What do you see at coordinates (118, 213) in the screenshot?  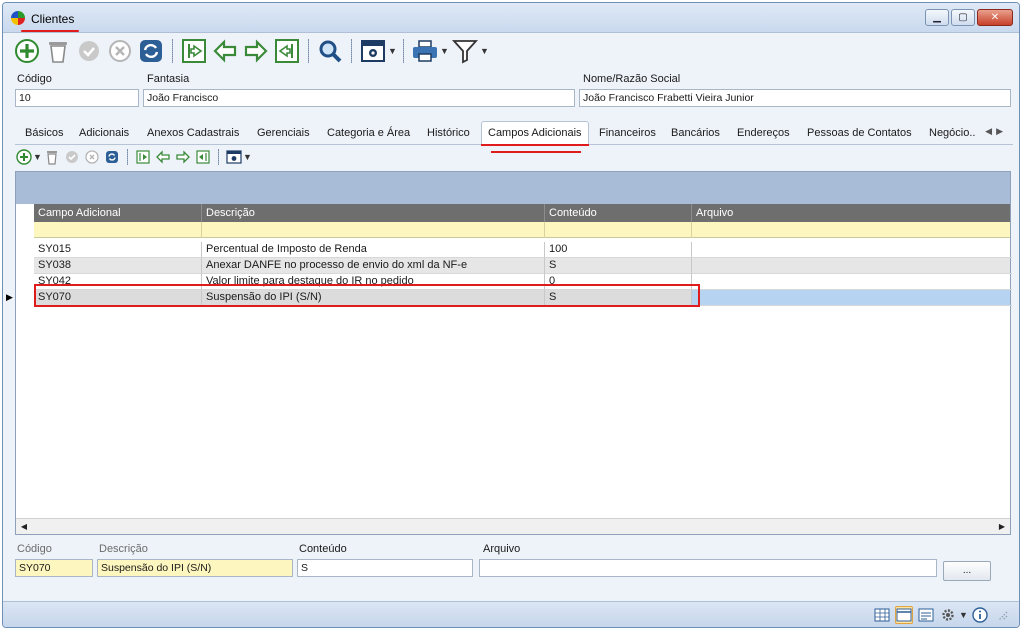 I see `column-header-campo-adicional: Campo Adicional` at bounding box center [118, 213].